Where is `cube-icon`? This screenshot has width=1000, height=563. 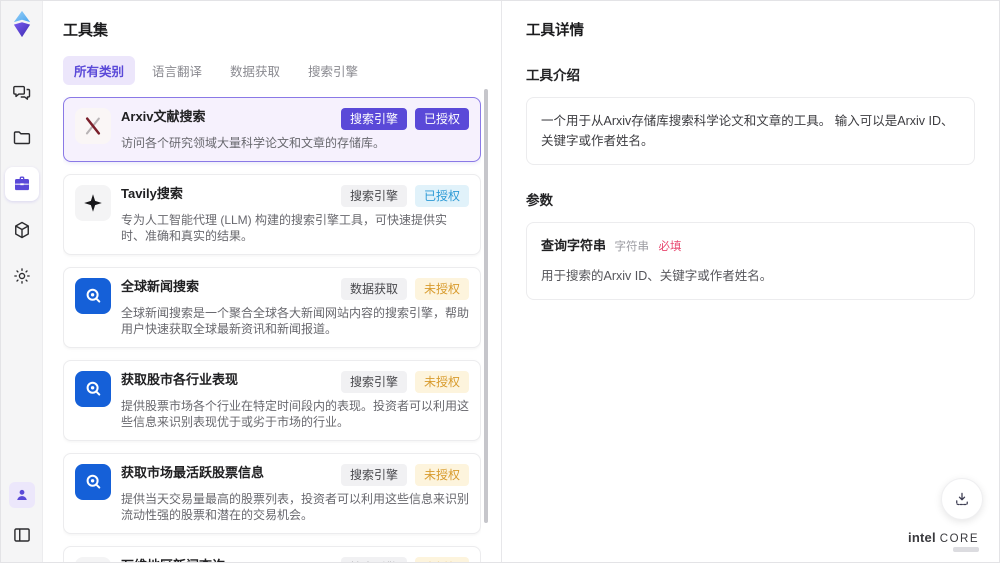 cube-icon is located at coordinates (22, 230).